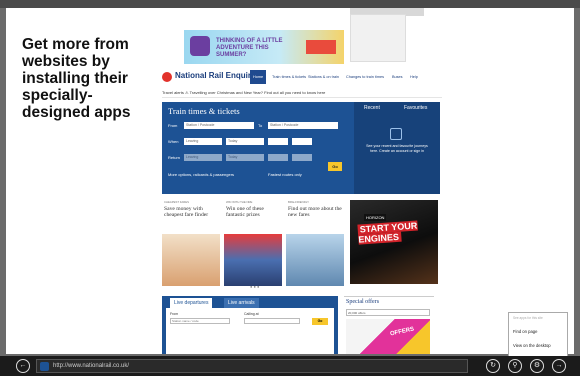 The image size is (580, 376). I want to click on offers-image-text: OFFERS, so click(402, 332).